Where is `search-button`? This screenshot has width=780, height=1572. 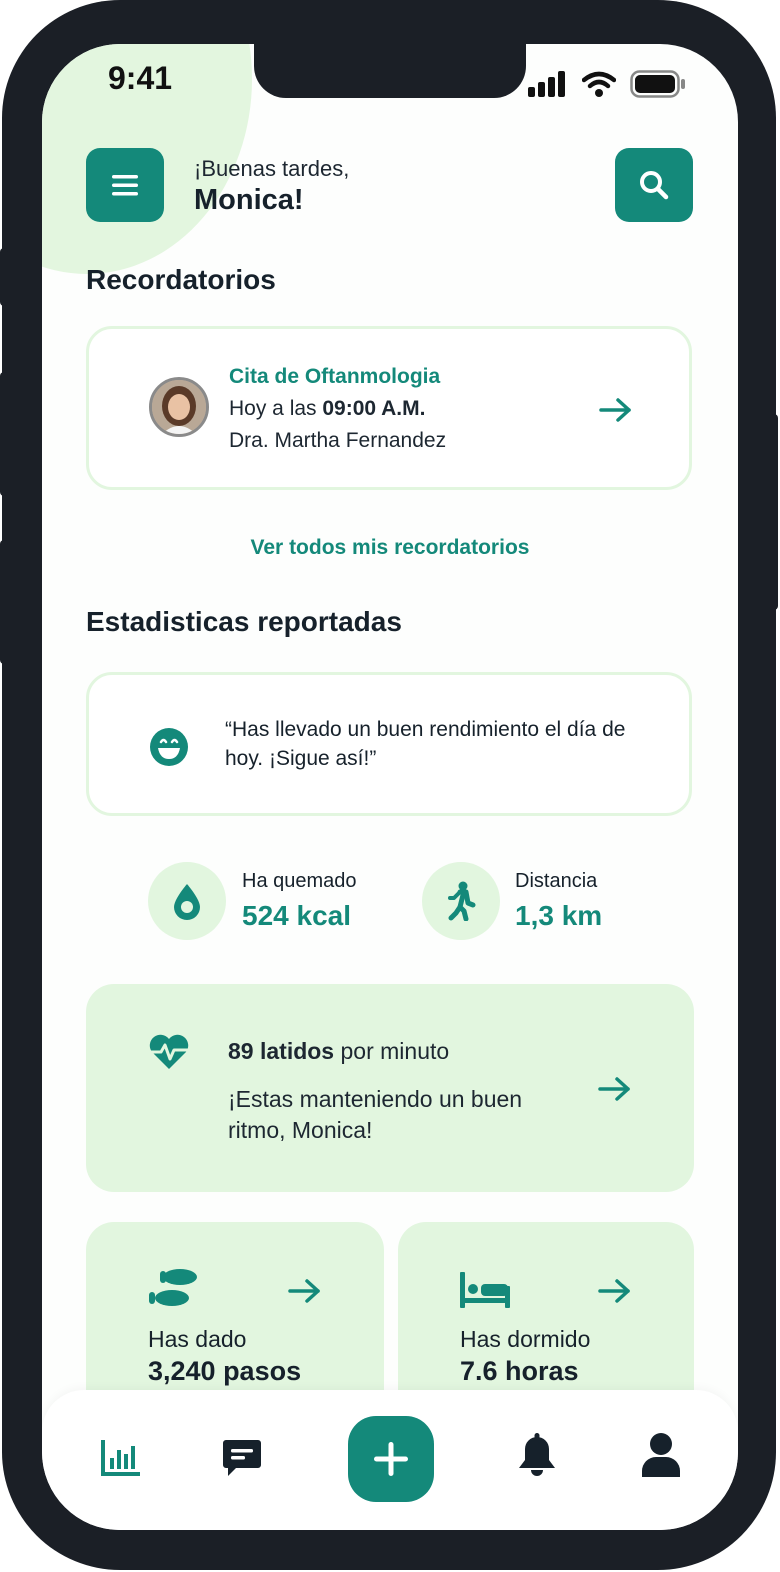 search-button is located at coordinates (654, 185).